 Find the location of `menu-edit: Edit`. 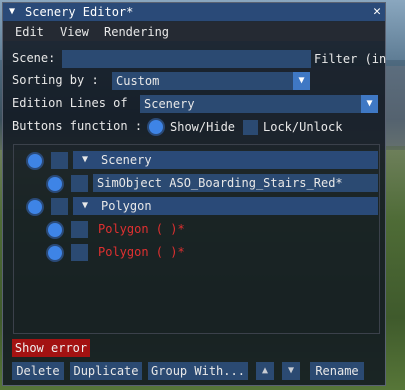

menu-edit: Edit is located at coordinates (29, 32).